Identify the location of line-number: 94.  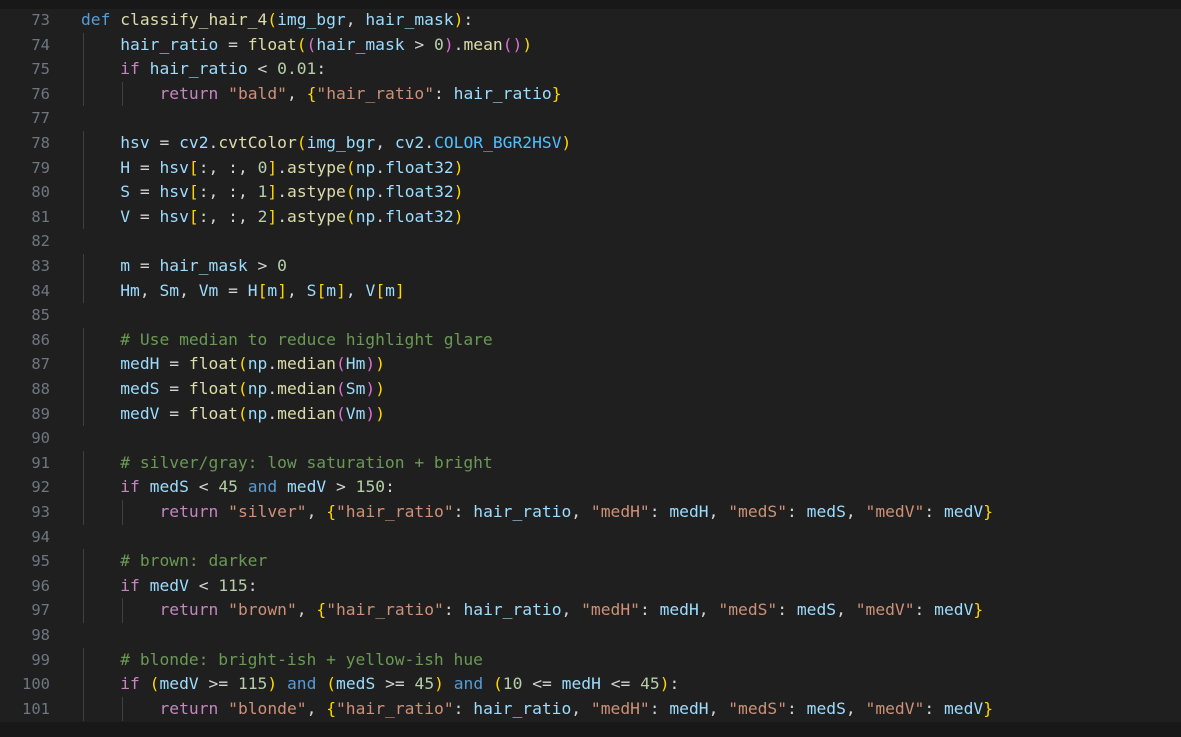
(40, 536).